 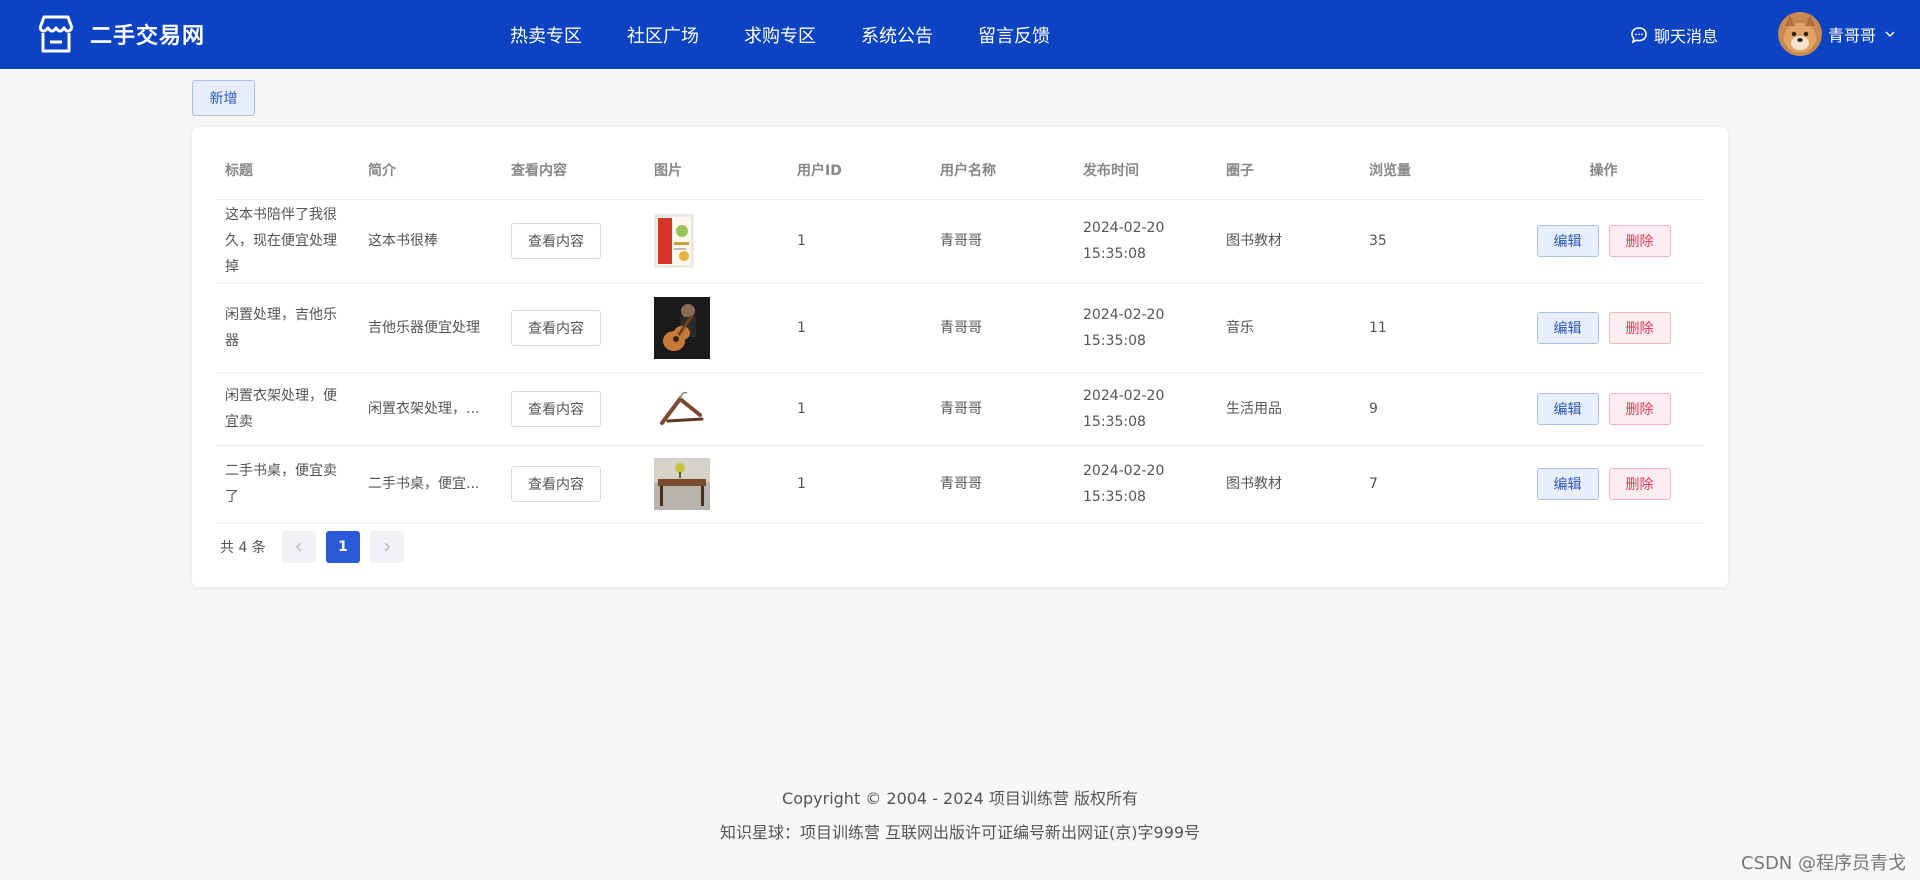 What do you see at coordinates (1890, 34) in the screenshot?
I see `chevron-down-icon` at bounding box center [1890, 34].